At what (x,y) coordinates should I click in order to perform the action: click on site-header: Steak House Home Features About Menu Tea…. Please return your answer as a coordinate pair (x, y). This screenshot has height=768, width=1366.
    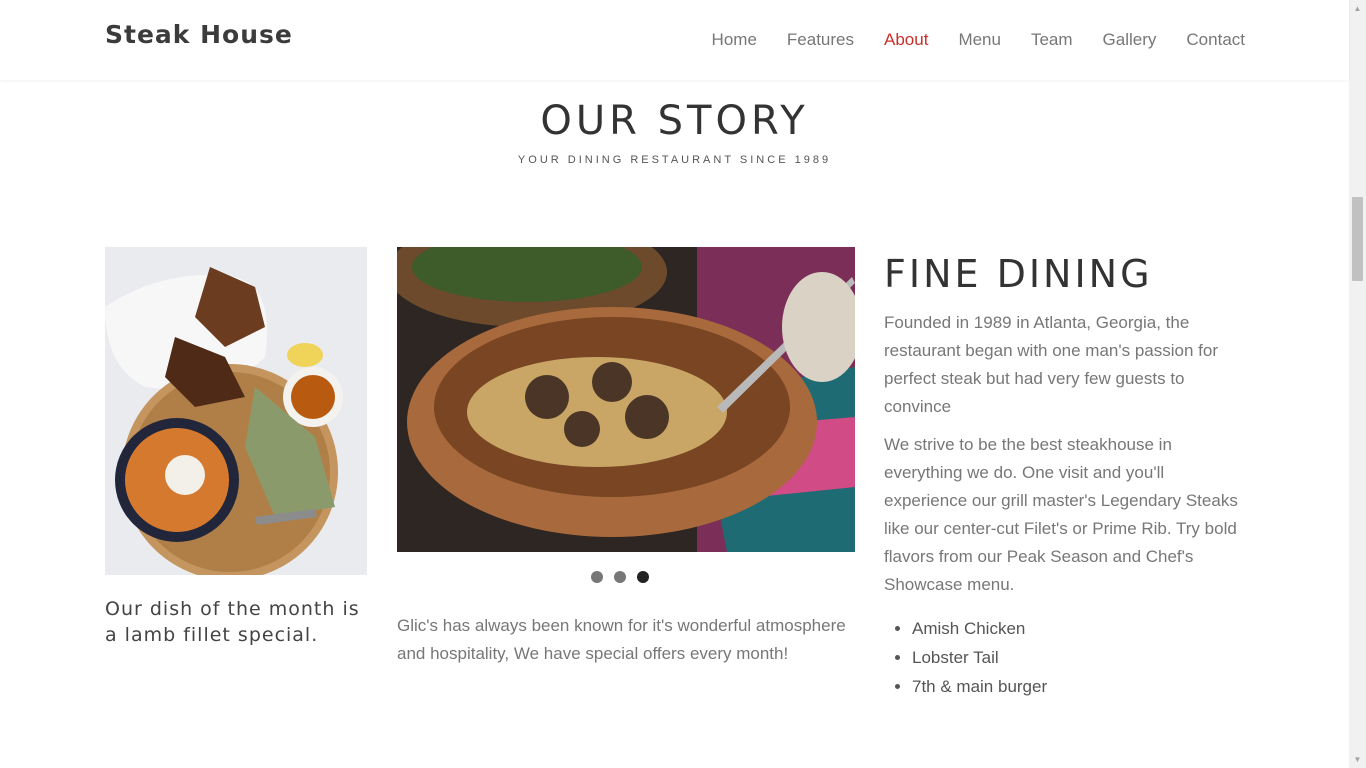
    Looking at the image, I should click on (674, 40).